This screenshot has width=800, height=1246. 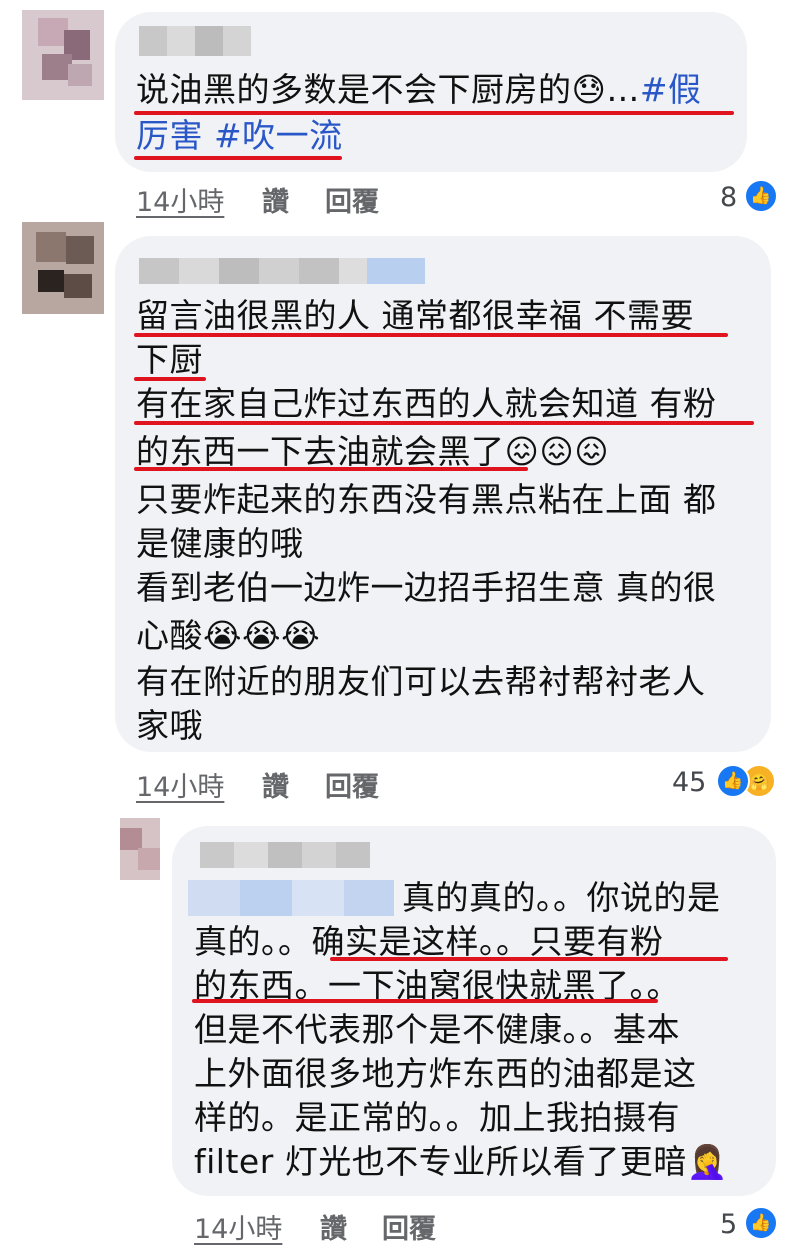 What do you see at coordinates (169, 359) in the screenshot?
I see `comment-text-line: 下厨` at bounding box center [169, 359].